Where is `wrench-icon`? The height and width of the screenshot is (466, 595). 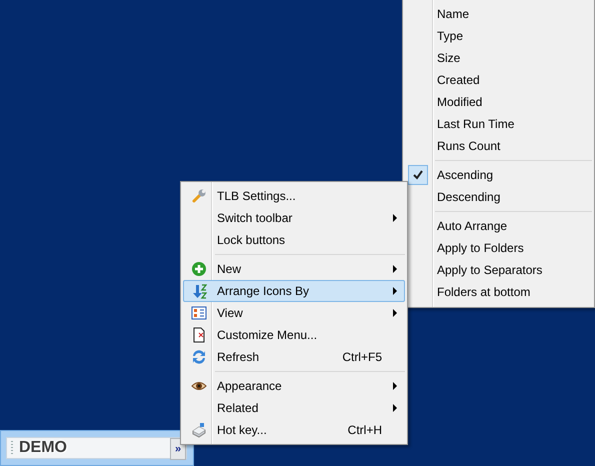 wrench-icon is located at coordinates (199, 196).